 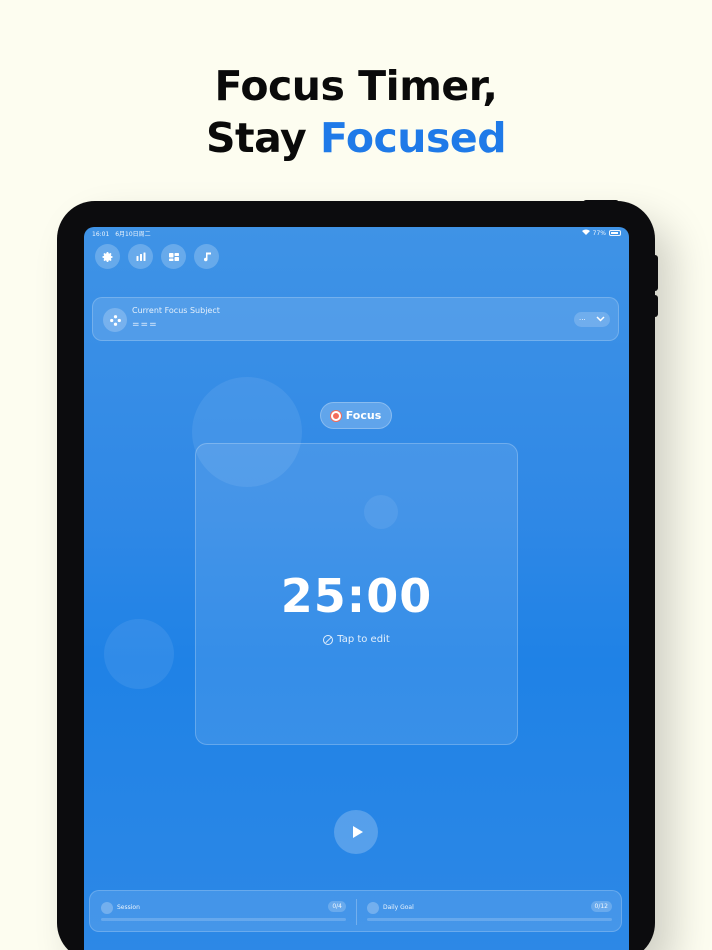 What do you see at coordinates (128, 907) in the screenshot?
I see `session-label: Session` at bounding box center [128, 907].